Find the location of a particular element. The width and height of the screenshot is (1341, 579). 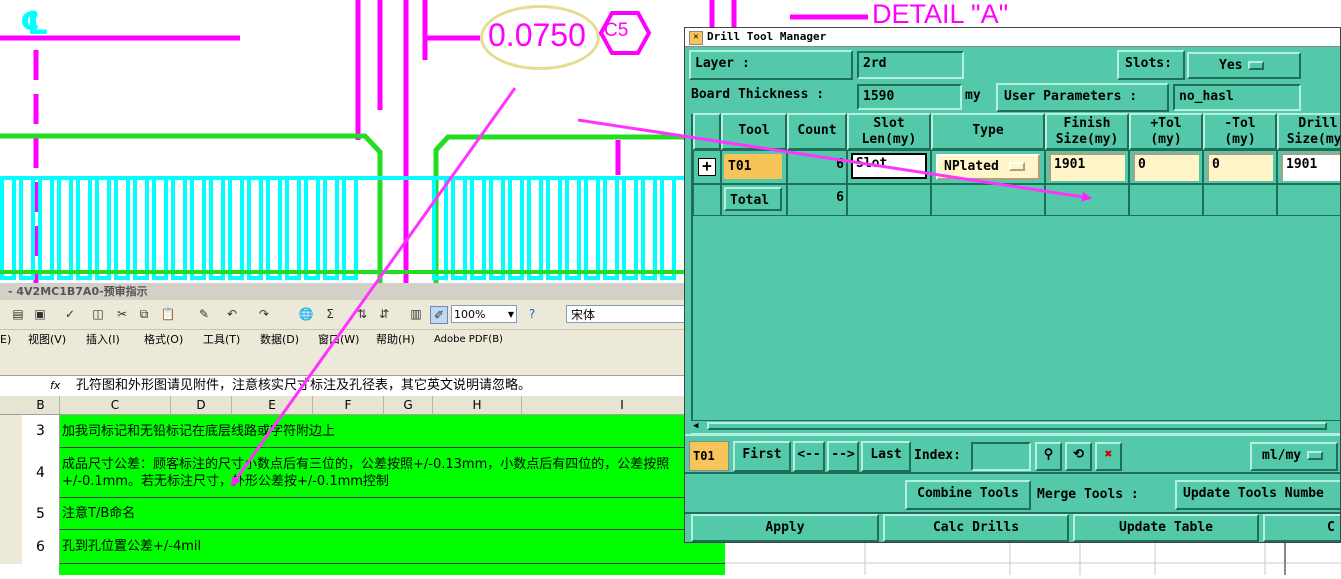

formula-bar: fx 孔符图和外形图请见附件，注意核实尺寸标注及孔径表，其它英文说明请忽略。 is located at coordinates (345, 385).